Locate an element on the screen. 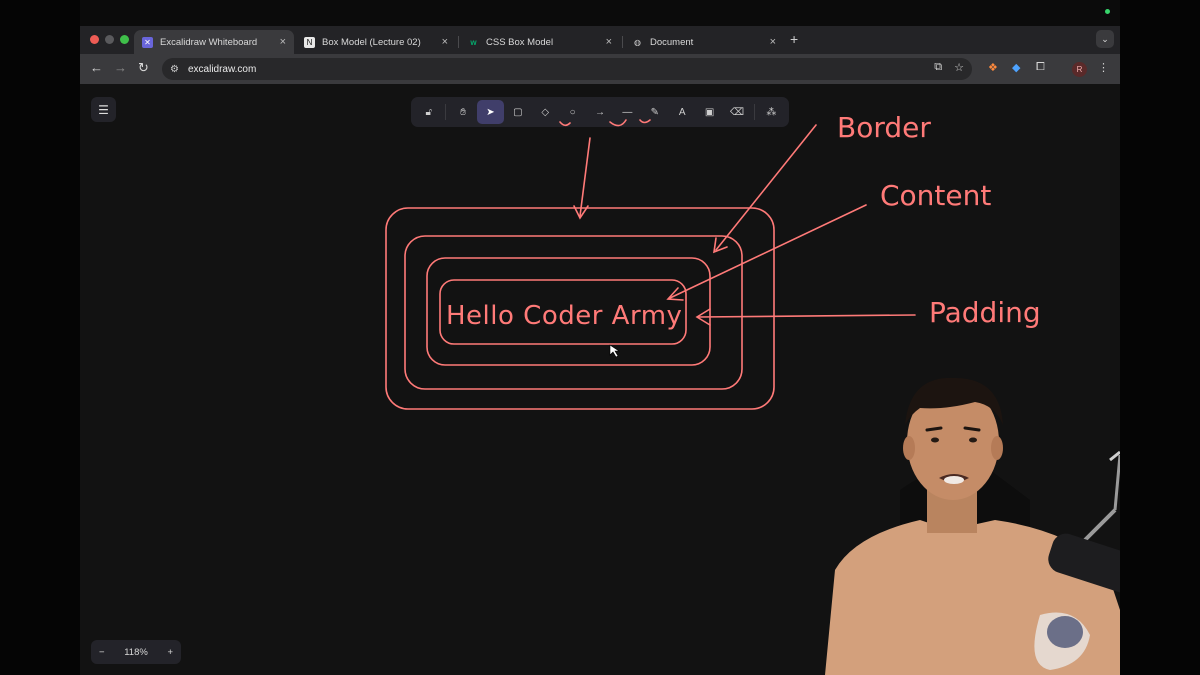  content-label: Content is located at coordinates (935, 195).